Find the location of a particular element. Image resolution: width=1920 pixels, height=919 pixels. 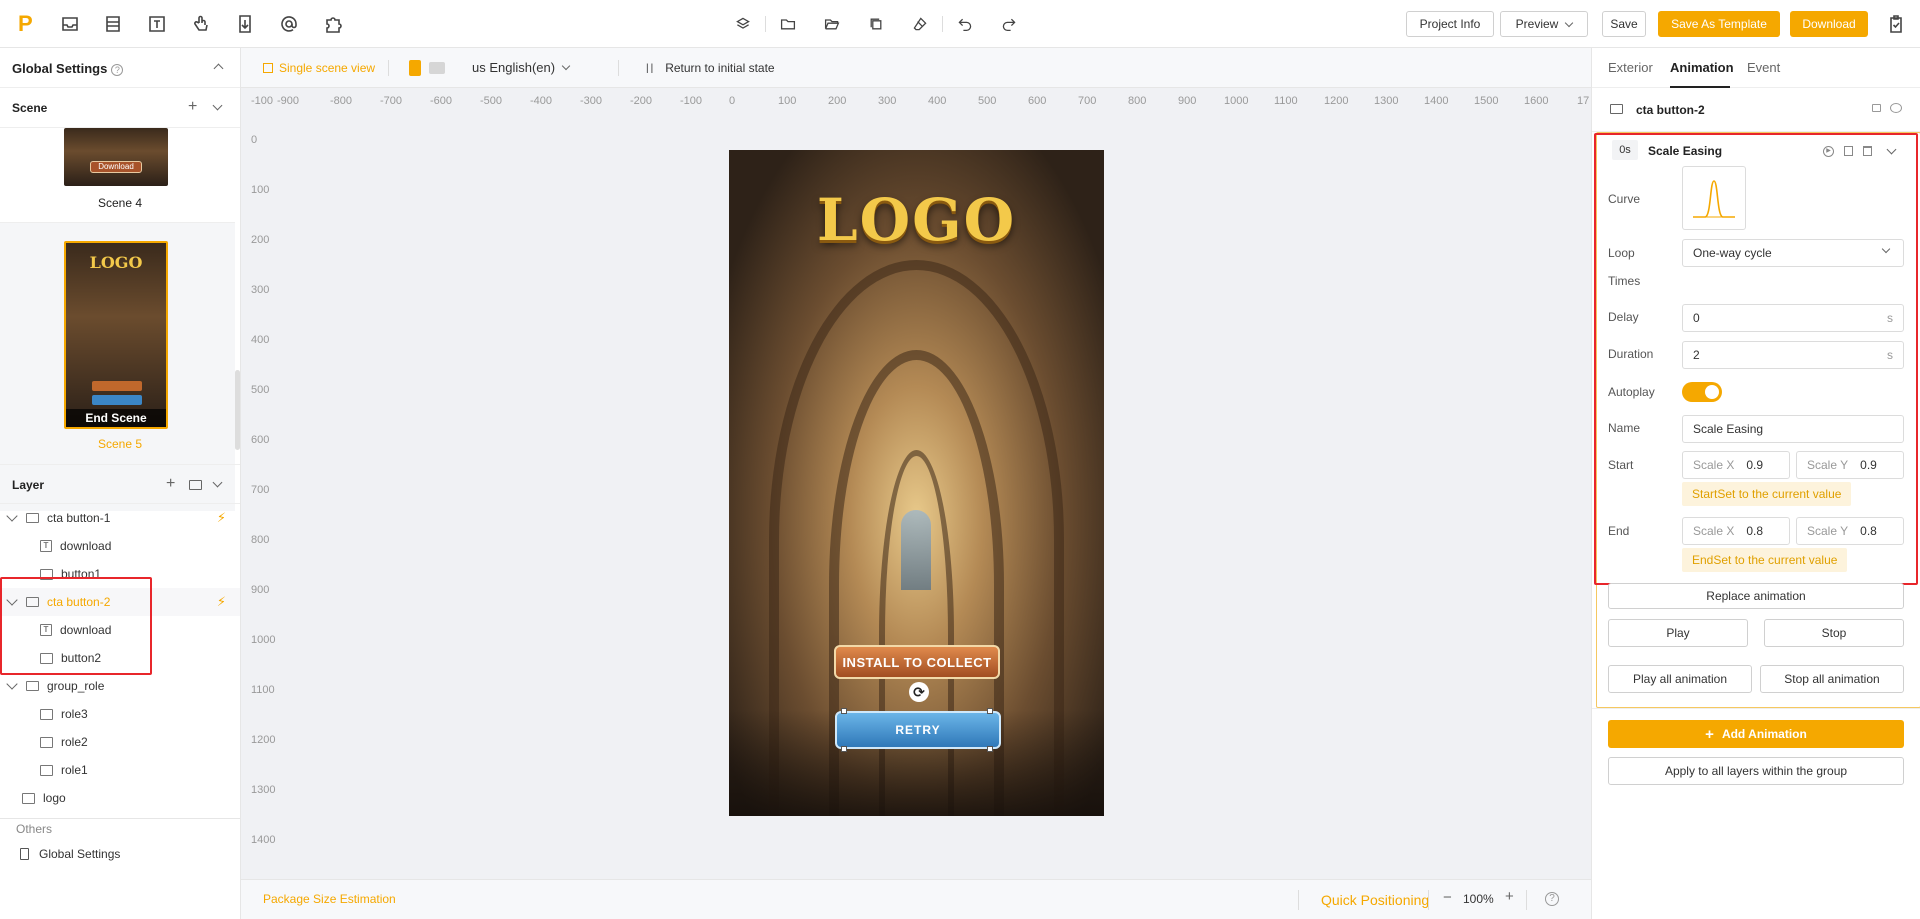

layer-title: Layer is located at coordinates (28, 485).